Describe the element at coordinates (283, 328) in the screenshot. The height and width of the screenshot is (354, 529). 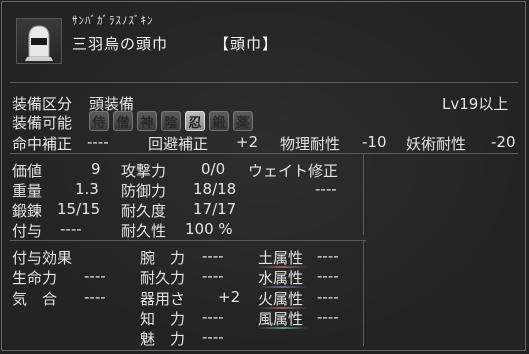
I see `wind-element-underline` at that location.